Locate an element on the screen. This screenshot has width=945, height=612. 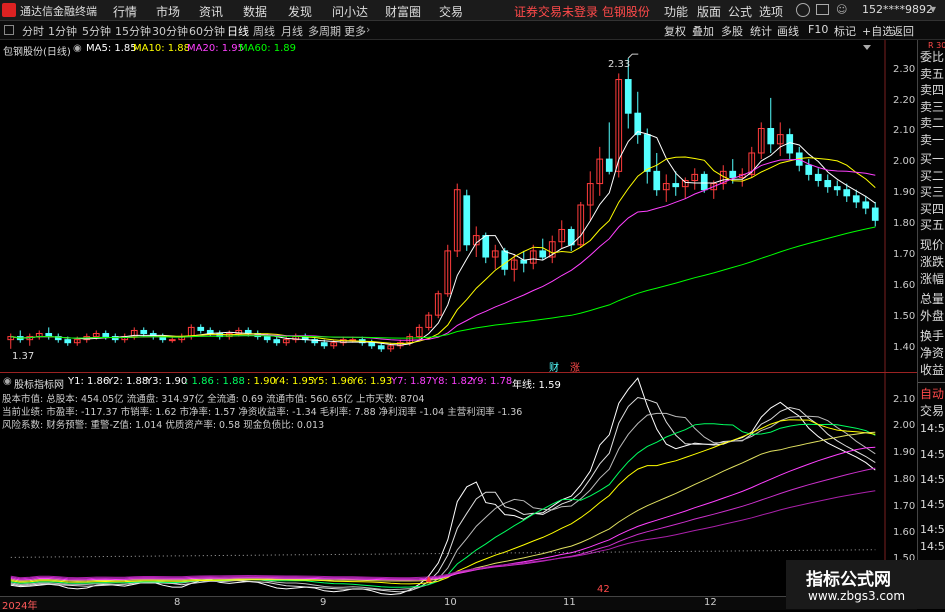
user-icon: ☺ is located at coordinates (841, 9).